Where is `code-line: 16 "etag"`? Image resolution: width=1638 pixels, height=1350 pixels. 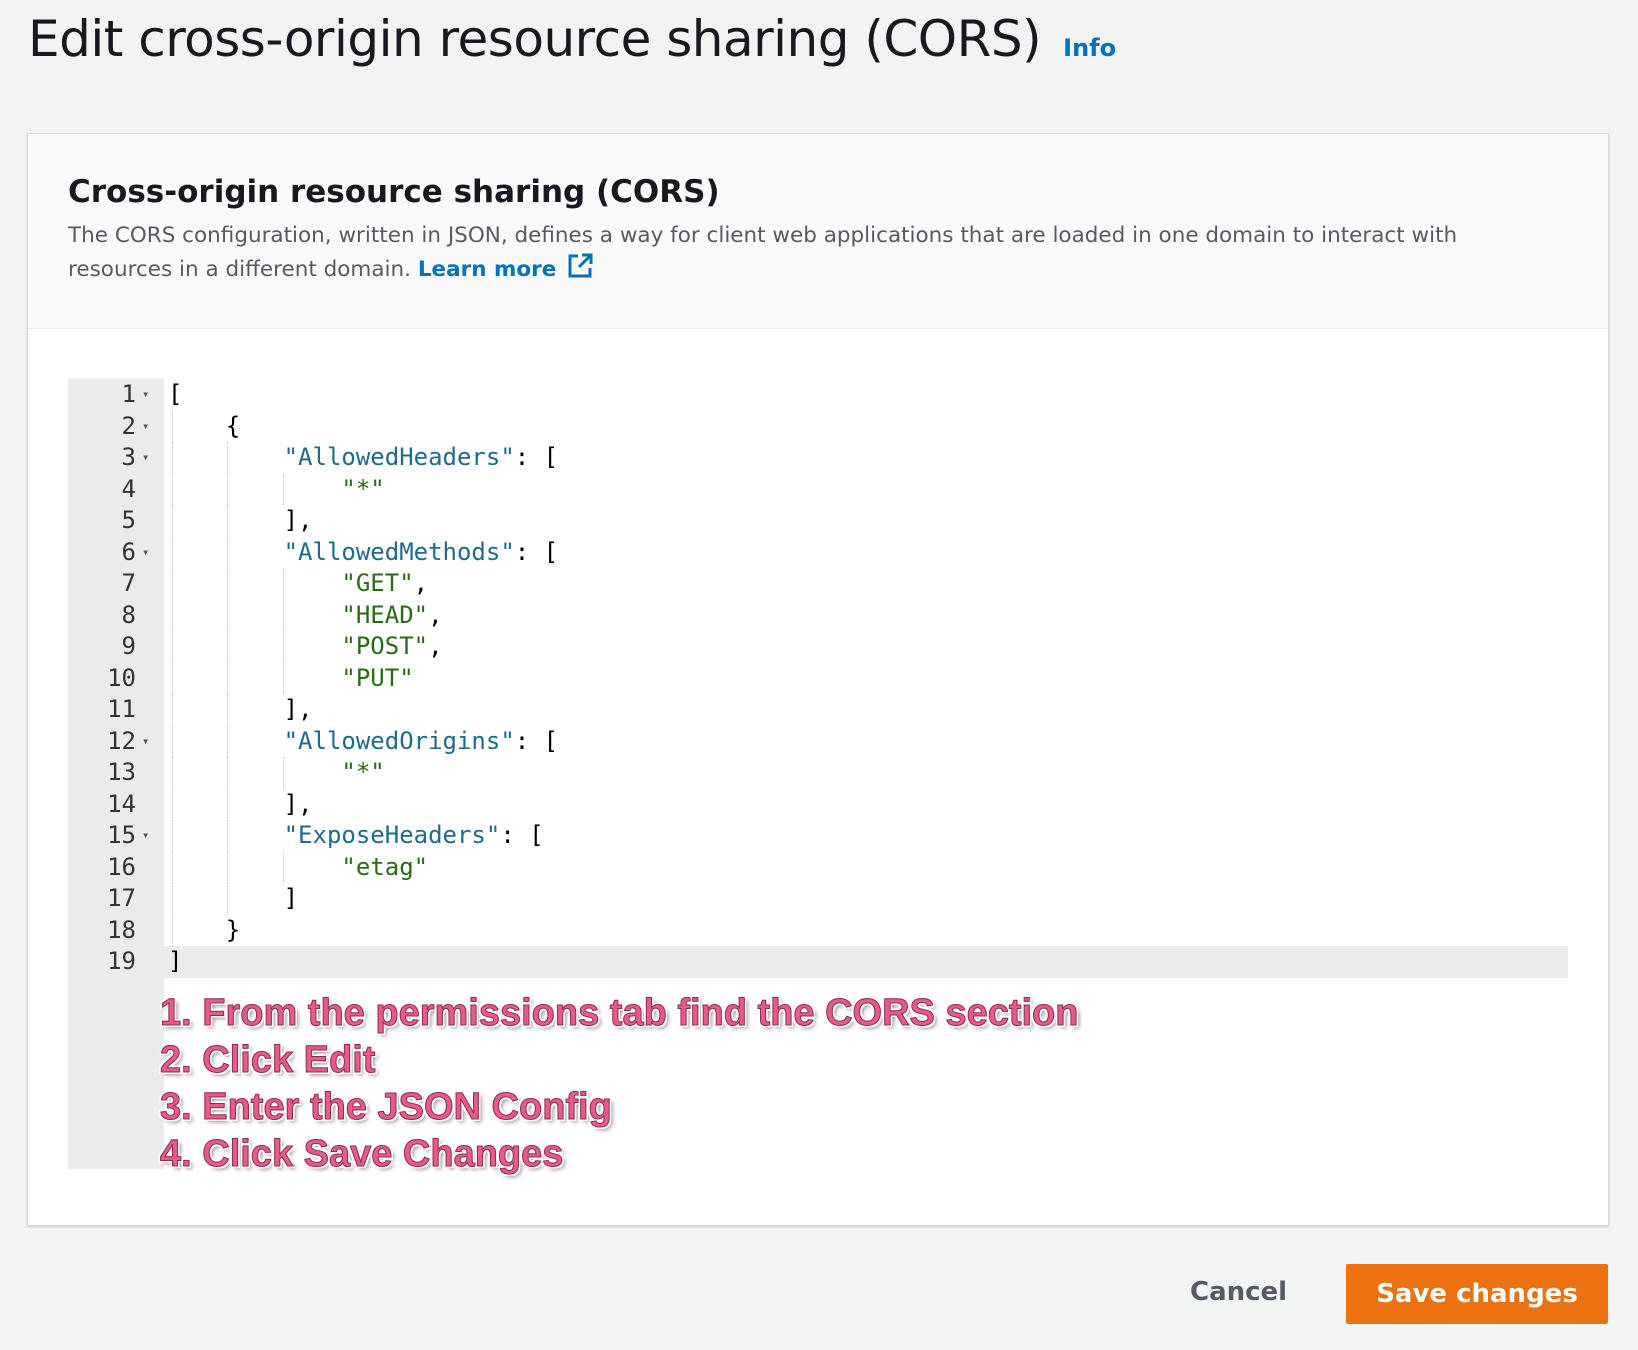 code-line: 16 "etag" is located at coordinates (818, 867).